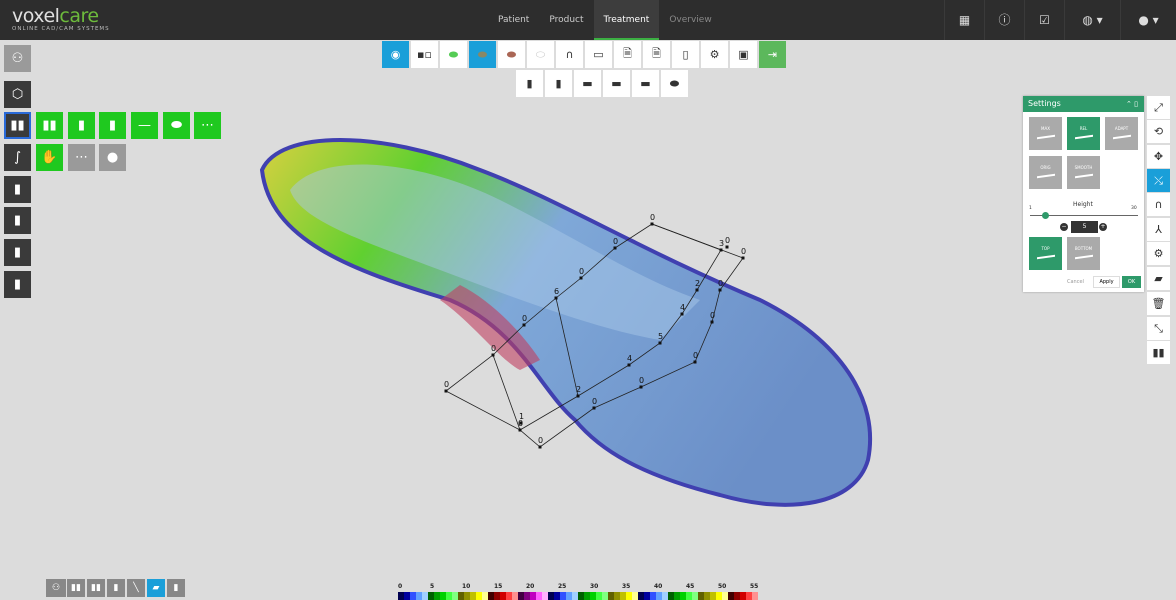  What do you see at coordinates (116, 588) in the screenshot?
I see `bottom-single-icon: ▮` at bounding box center [116, 588].